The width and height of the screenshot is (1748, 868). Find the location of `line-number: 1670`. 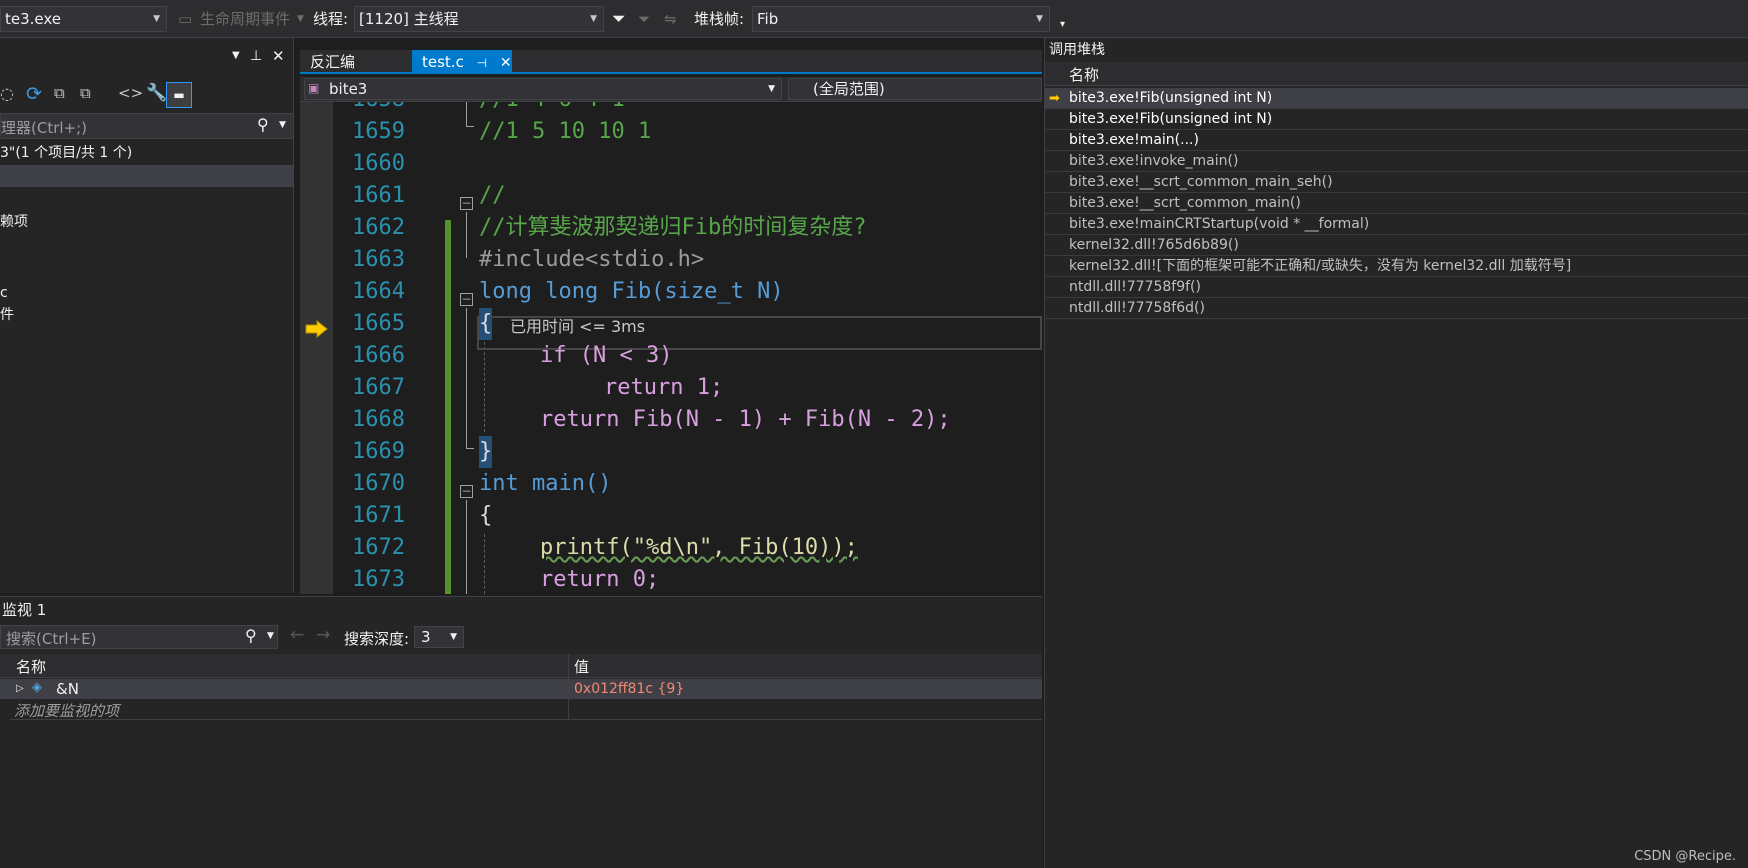

line-number: 1670 is located at coordinates (378, 483).